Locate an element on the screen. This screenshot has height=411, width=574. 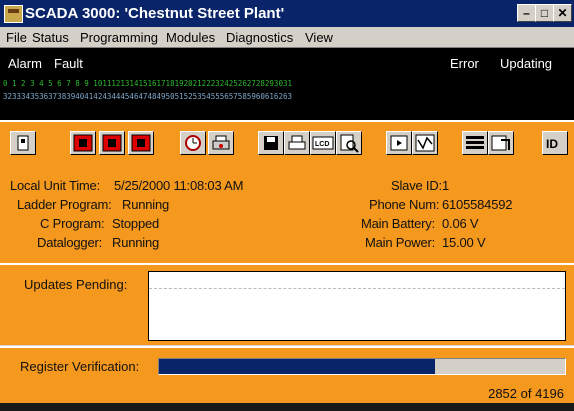
svg-text: LCD is located at coordinates (322, 144).